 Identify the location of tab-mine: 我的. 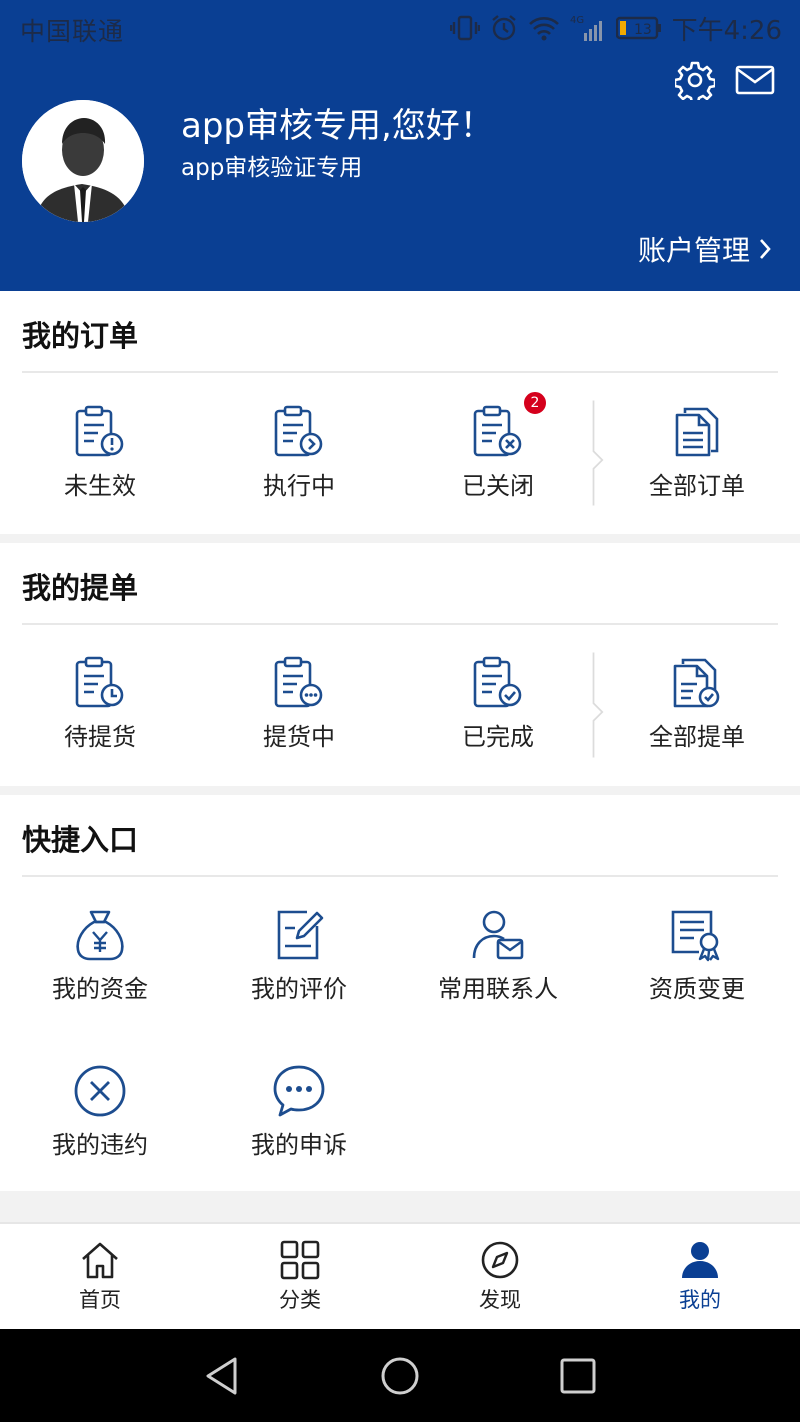
(700, 1276).